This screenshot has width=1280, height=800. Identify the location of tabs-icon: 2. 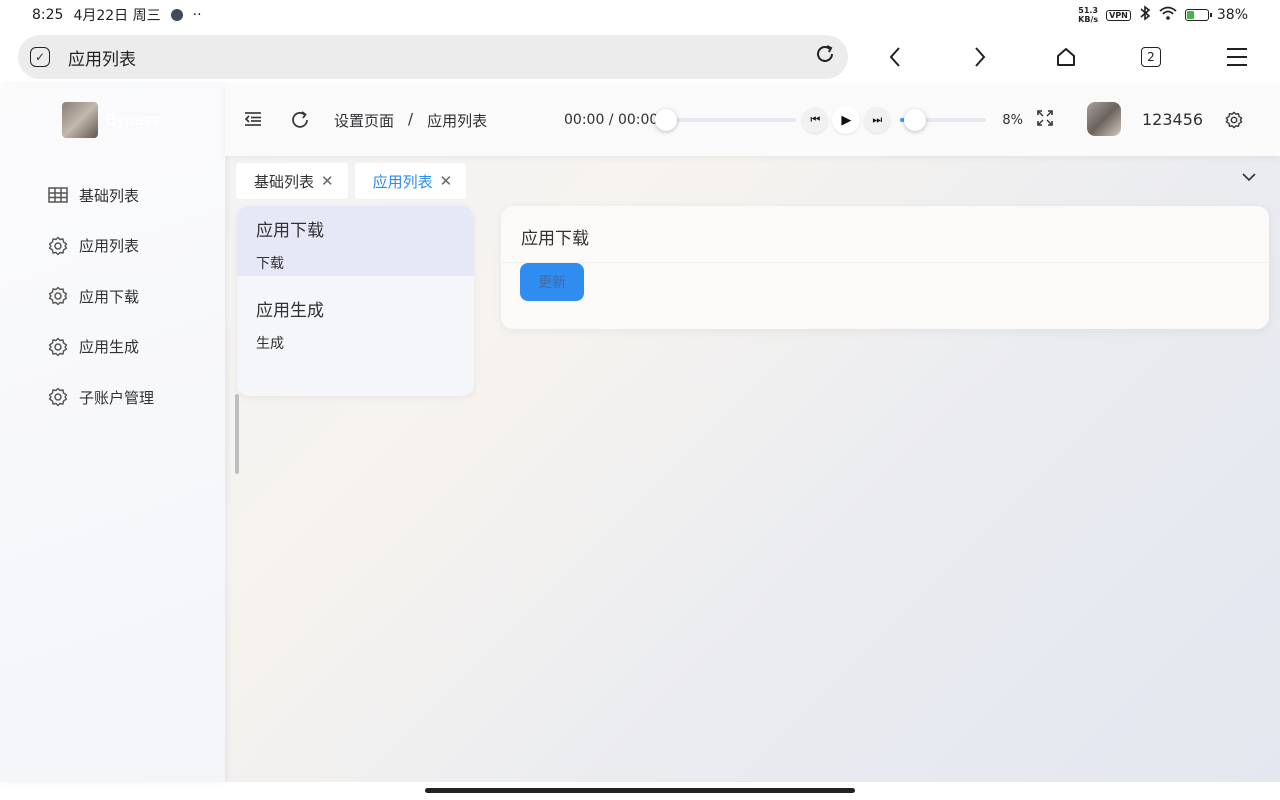
(1151, 57).